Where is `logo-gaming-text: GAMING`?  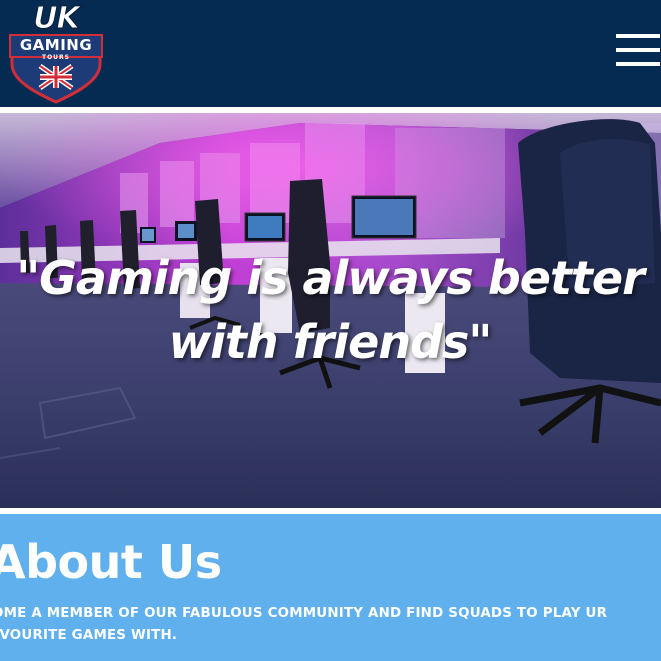
logo-gaming-text: GAMING is located at coordinates (56, 45).